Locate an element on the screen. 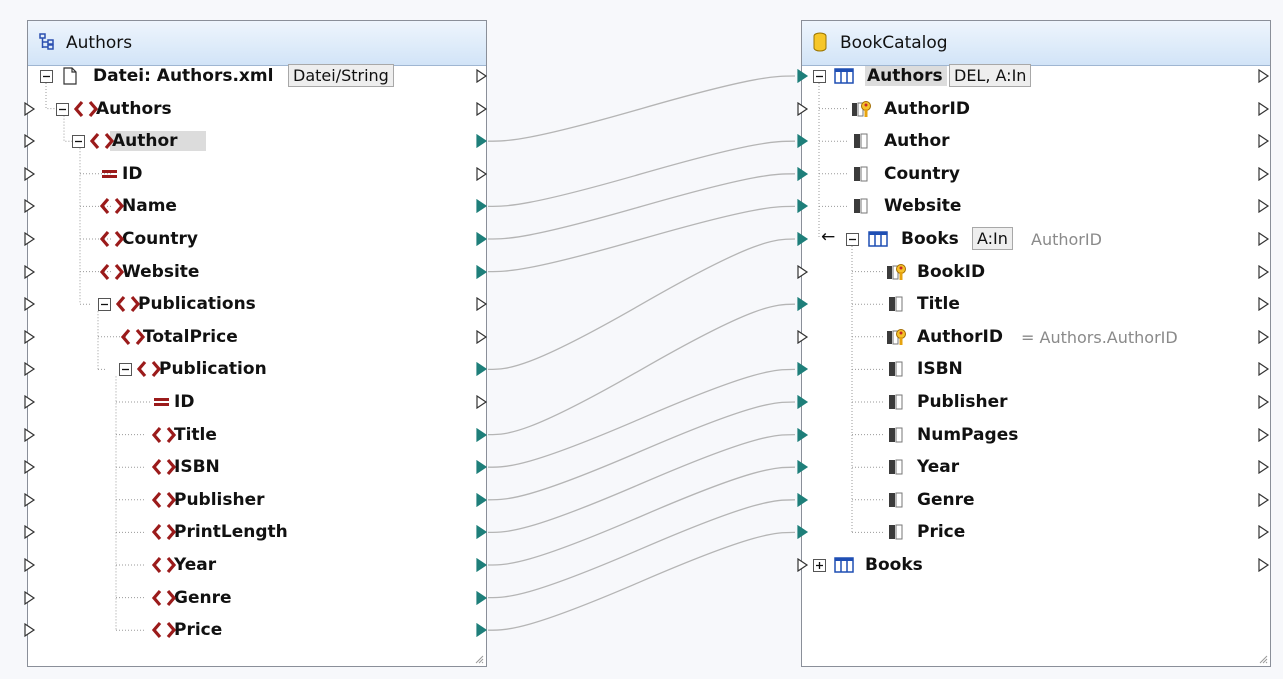 The width and height of the screenshot is (1283, 679). datei-string-button: Datei/String is located at coordinates (341, 75).